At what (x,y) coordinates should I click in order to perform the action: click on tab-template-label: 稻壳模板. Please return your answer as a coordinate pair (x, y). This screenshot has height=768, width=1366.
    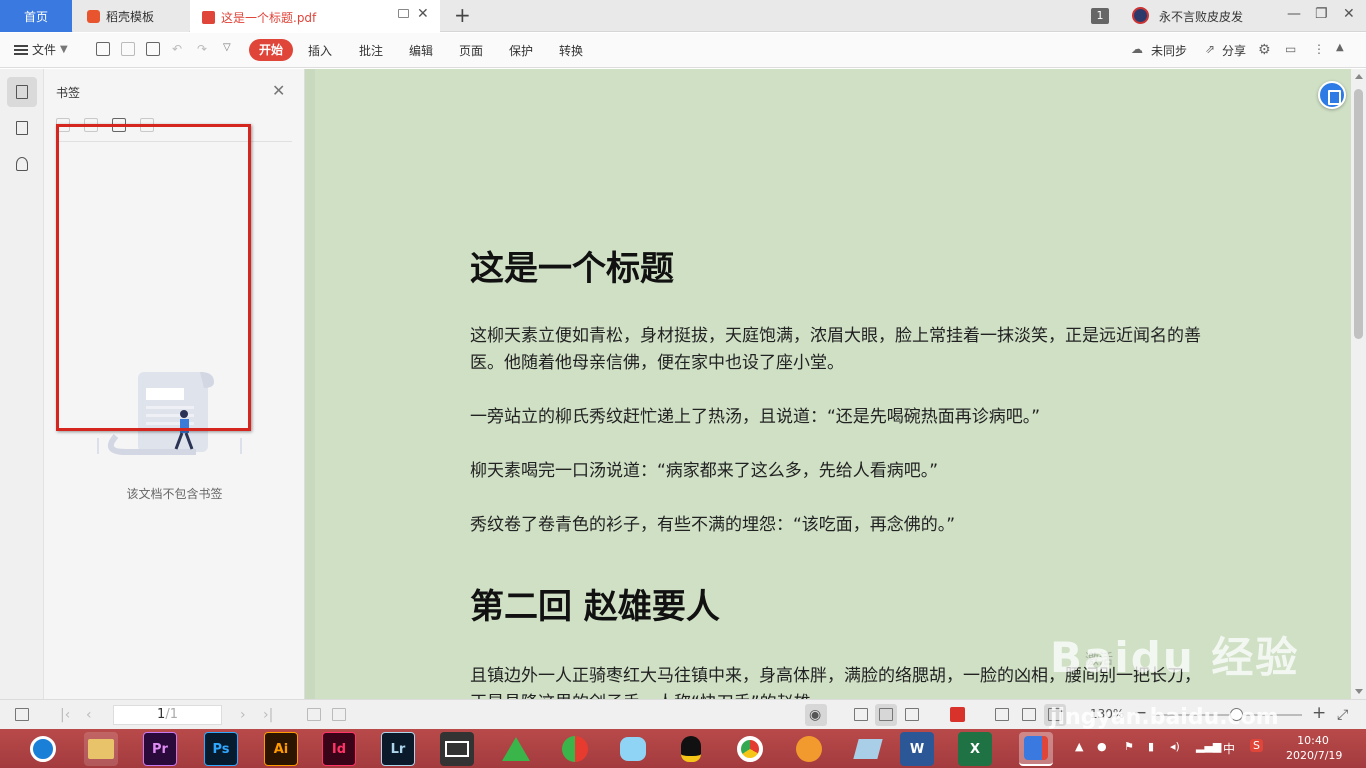
    Looking at the image, I should click on (130, 16).